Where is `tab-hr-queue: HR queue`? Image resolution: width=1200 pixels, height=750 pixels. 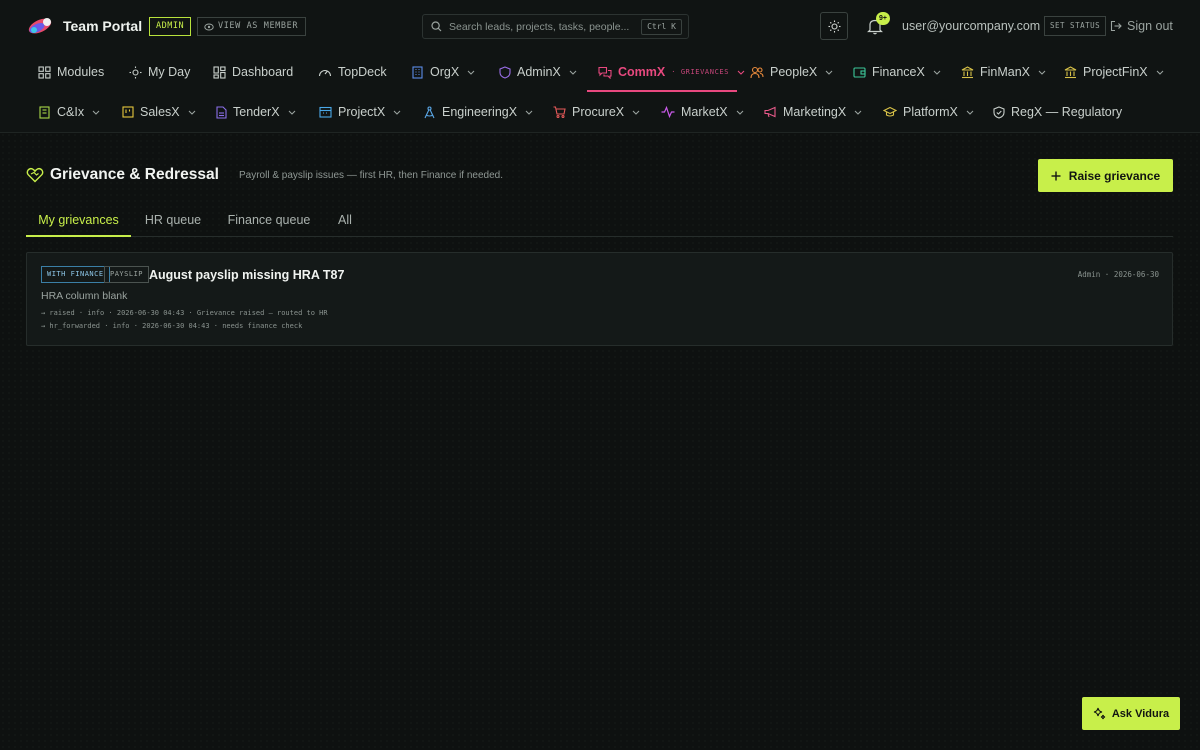 tab-hr-queue: HR queue is located at coordinates (173, 220).